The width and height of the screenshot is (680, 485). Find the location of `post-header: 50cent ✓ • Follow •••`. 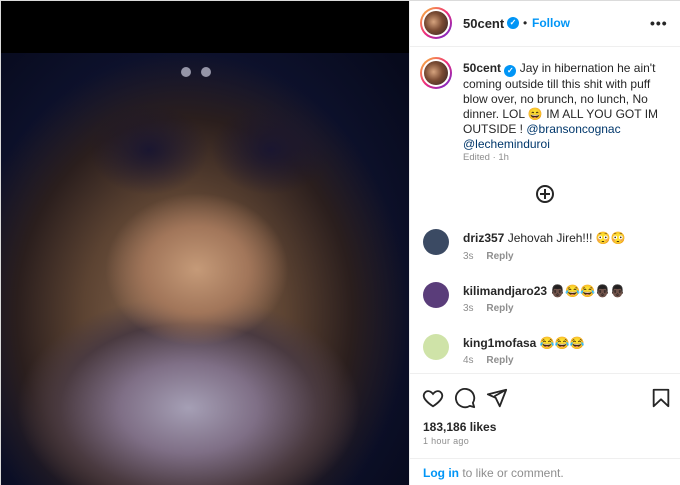

post-header: 50cent ✓ • Follow ••• is located at coordinates (545, 24).